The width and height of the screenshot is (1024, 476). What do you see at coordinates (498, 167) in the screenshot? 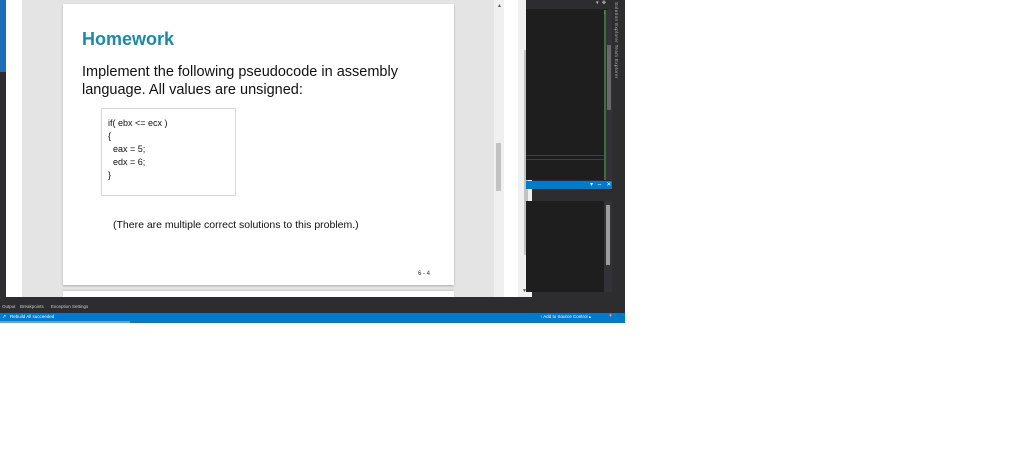
I see `inner-scrollbar-thumb` at bounding box center [498, 167].